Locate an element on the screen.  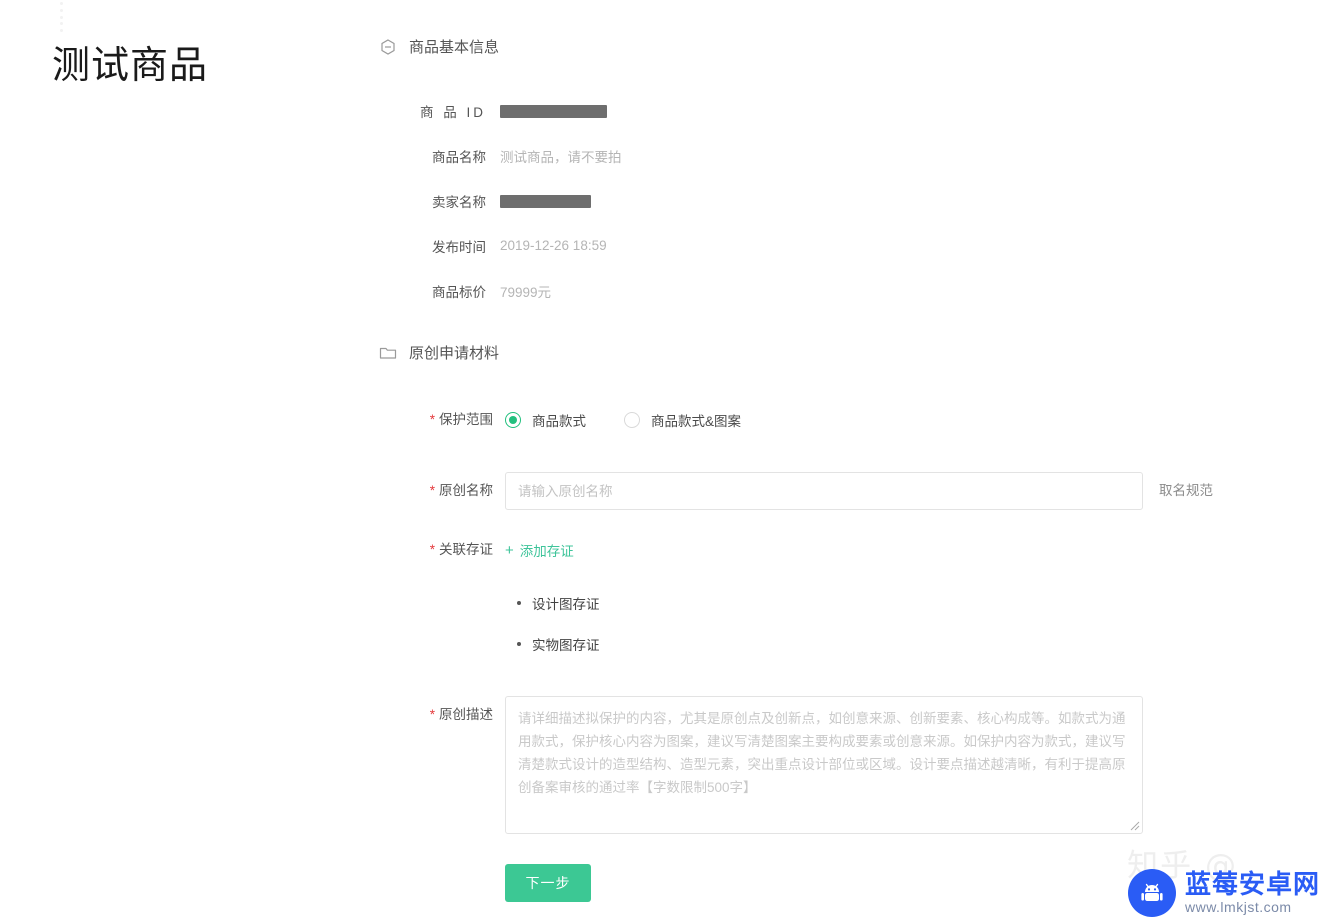
info-label: 发布时间 is located at coordinates (459, 247).